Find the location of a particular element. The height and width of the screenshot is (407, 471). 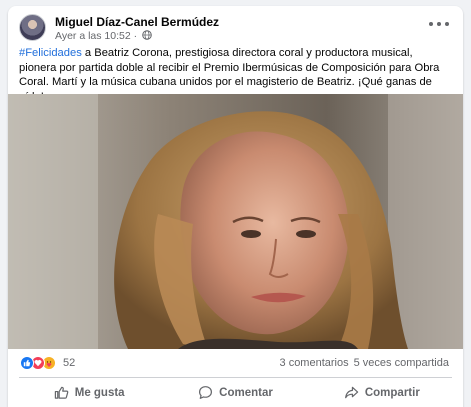

comment-button: Comentar is located at coordinates (235, 392).